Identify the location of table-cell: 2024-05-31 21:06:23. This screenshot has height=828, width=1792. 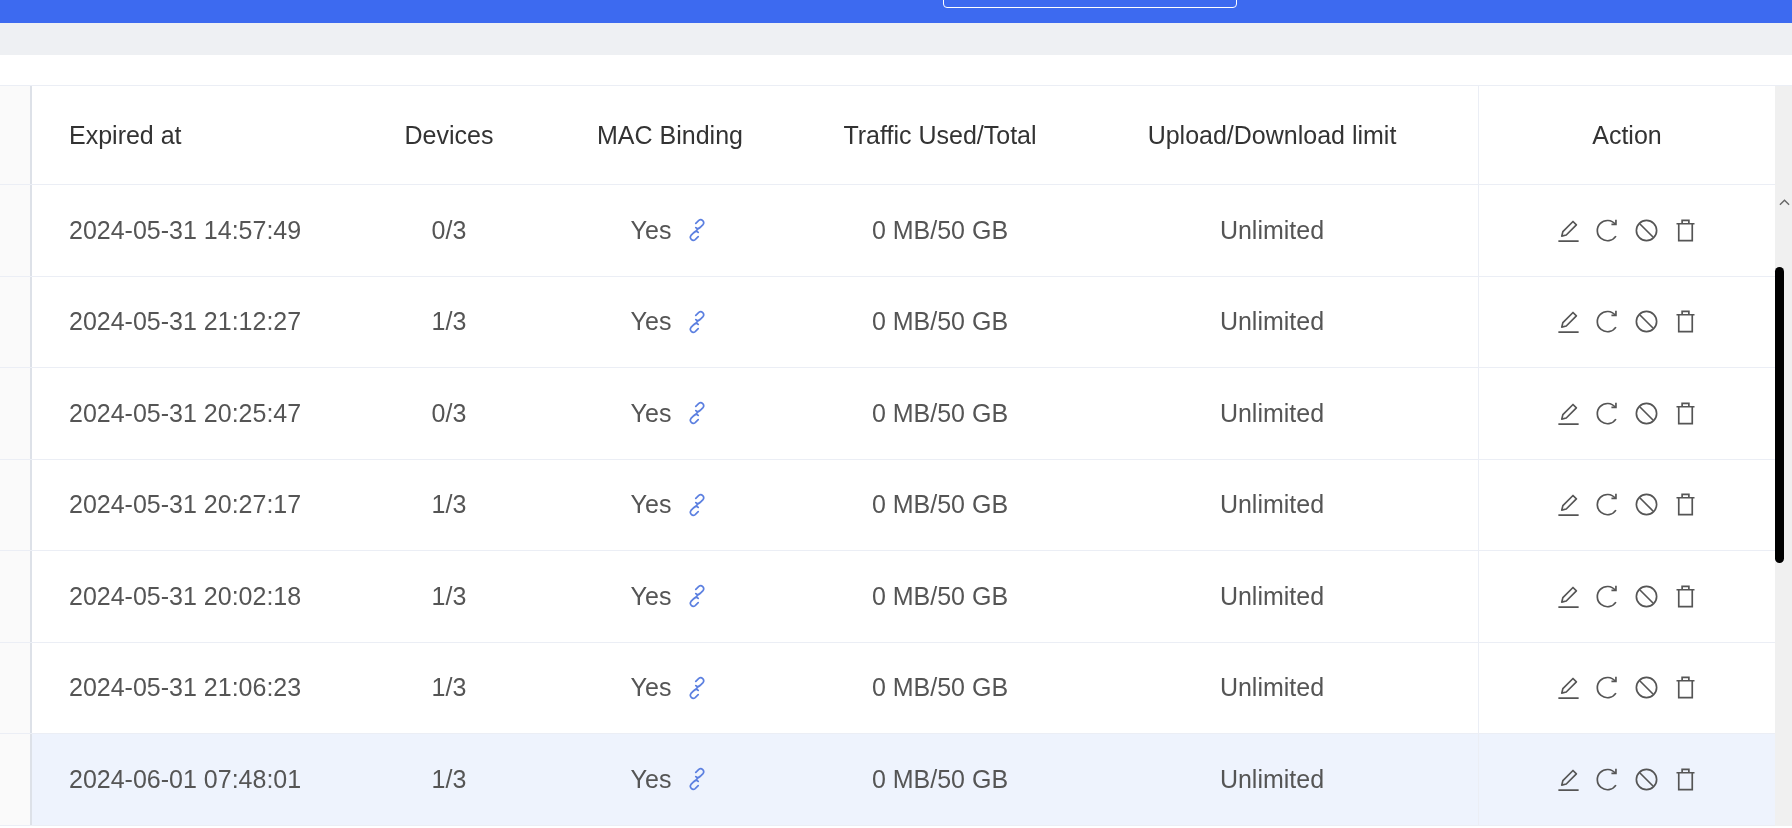
(185, 688).